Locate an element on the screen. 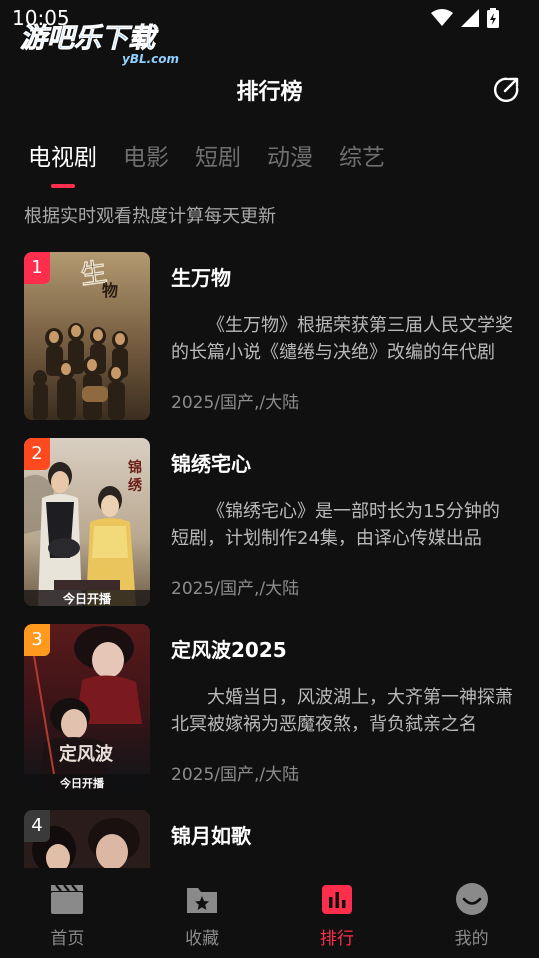  nav-profile: 我的 is located at coordinates (471, 913).